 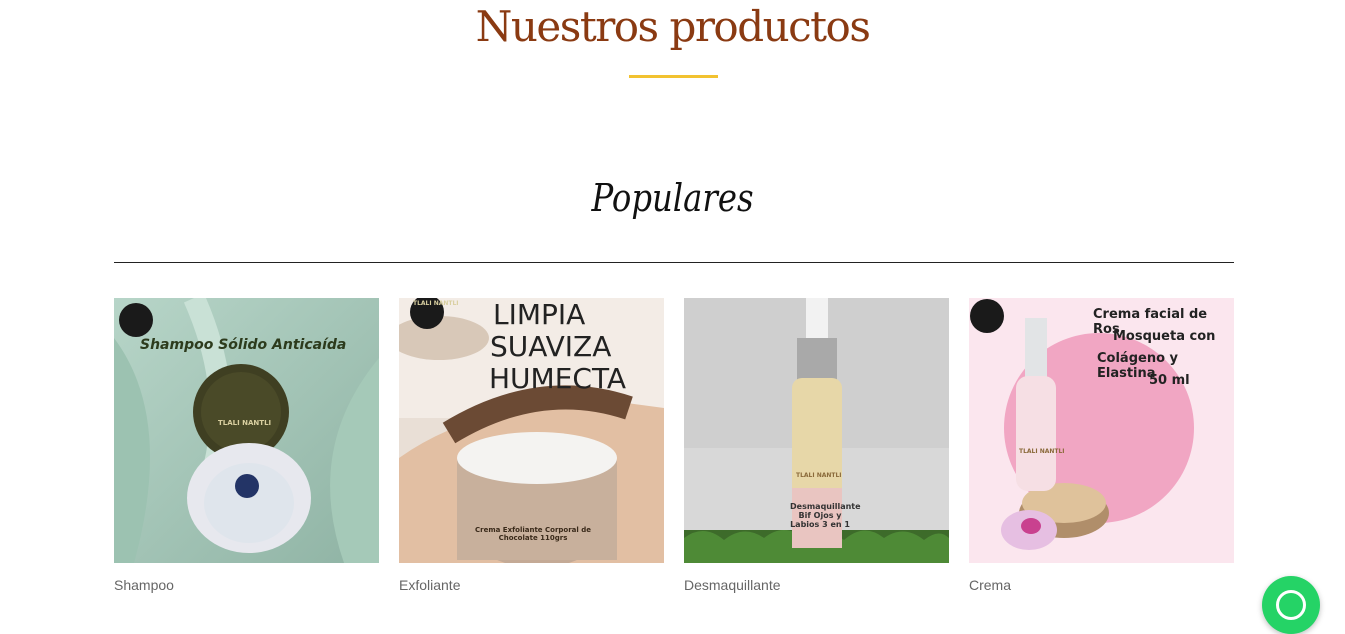 What do you see at coordinates (673, 76) in the screenshot?
I see `title-underline` at bounding box center [673, 76].